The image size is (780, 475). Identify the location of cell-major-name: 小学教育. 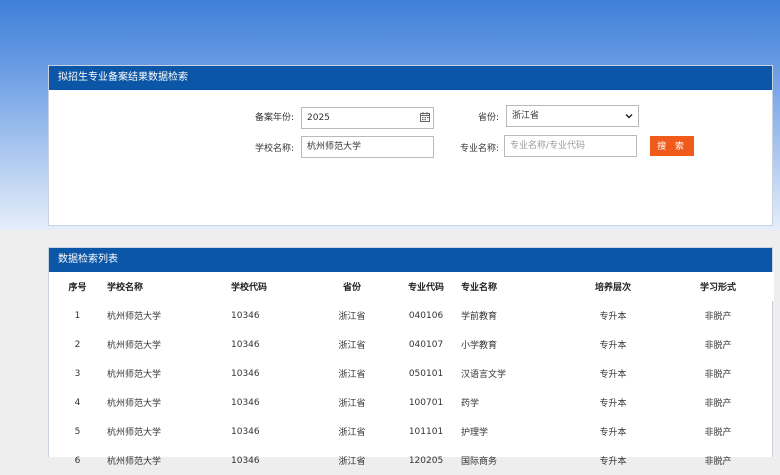
(479, 346).